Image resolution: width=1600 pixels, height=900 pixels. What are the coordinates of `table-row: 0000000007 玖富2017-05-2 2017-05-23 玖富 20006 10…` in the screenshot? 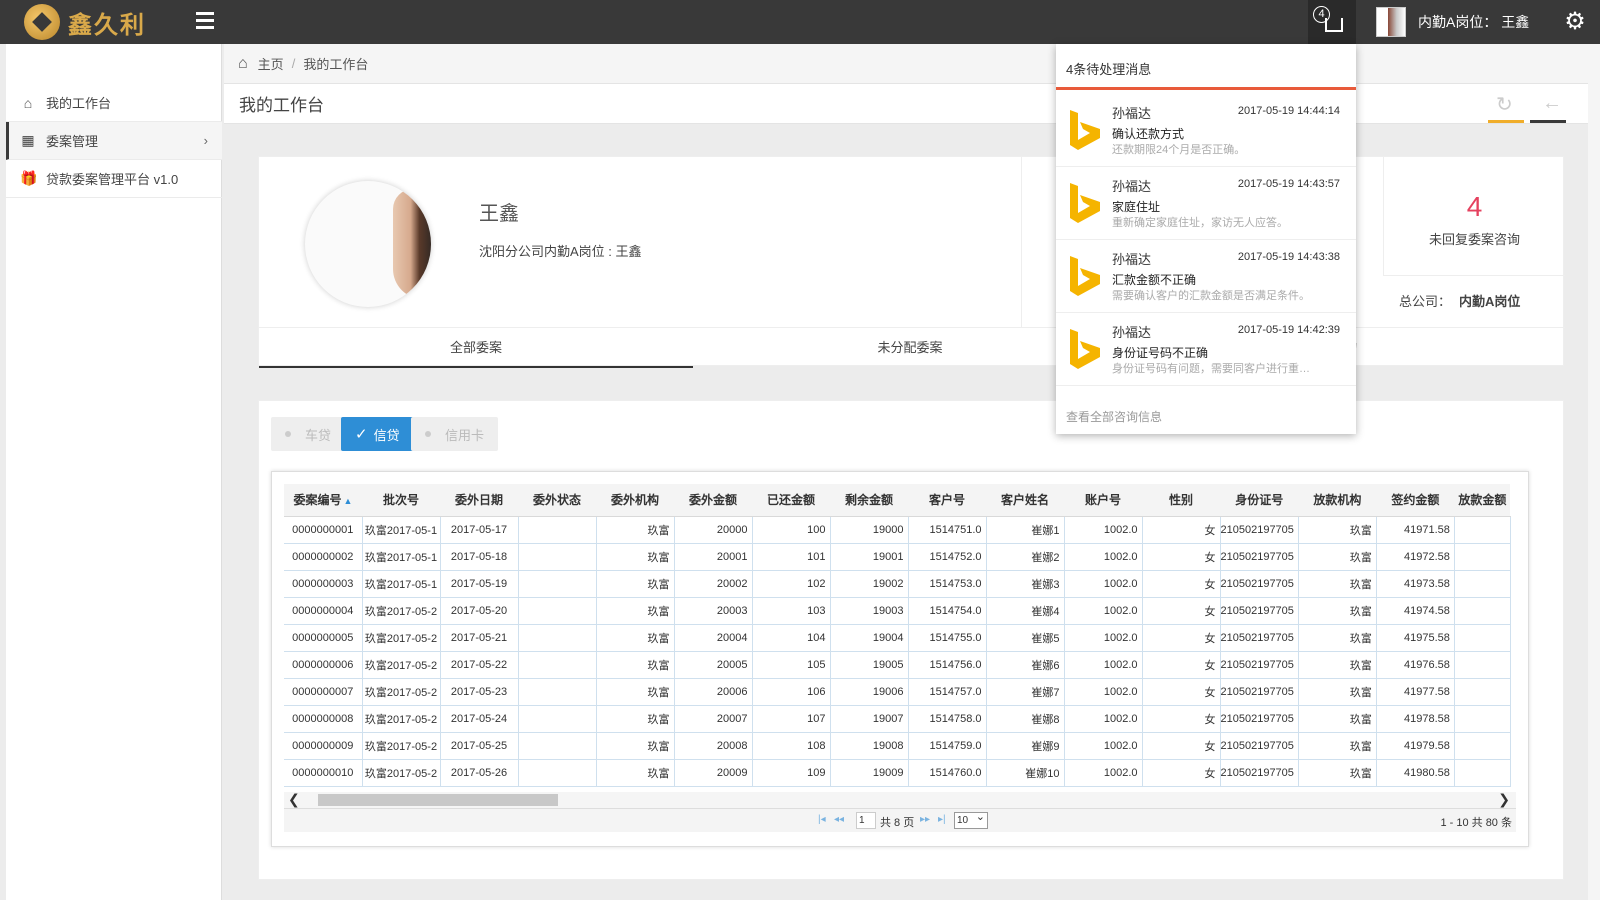 It's located at (897, 692).